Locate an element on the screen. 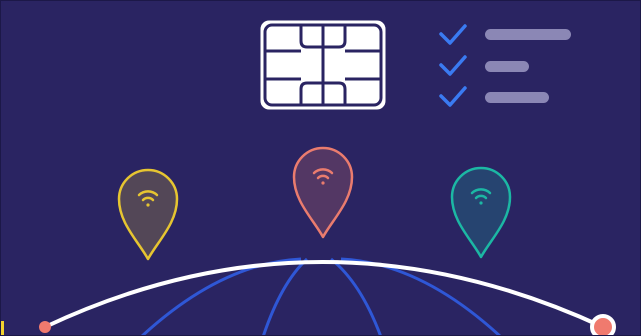 Image resolution: width=641 pixels, height=336 pixels. location-pin-center-icon is located at coordinates (323, 192).